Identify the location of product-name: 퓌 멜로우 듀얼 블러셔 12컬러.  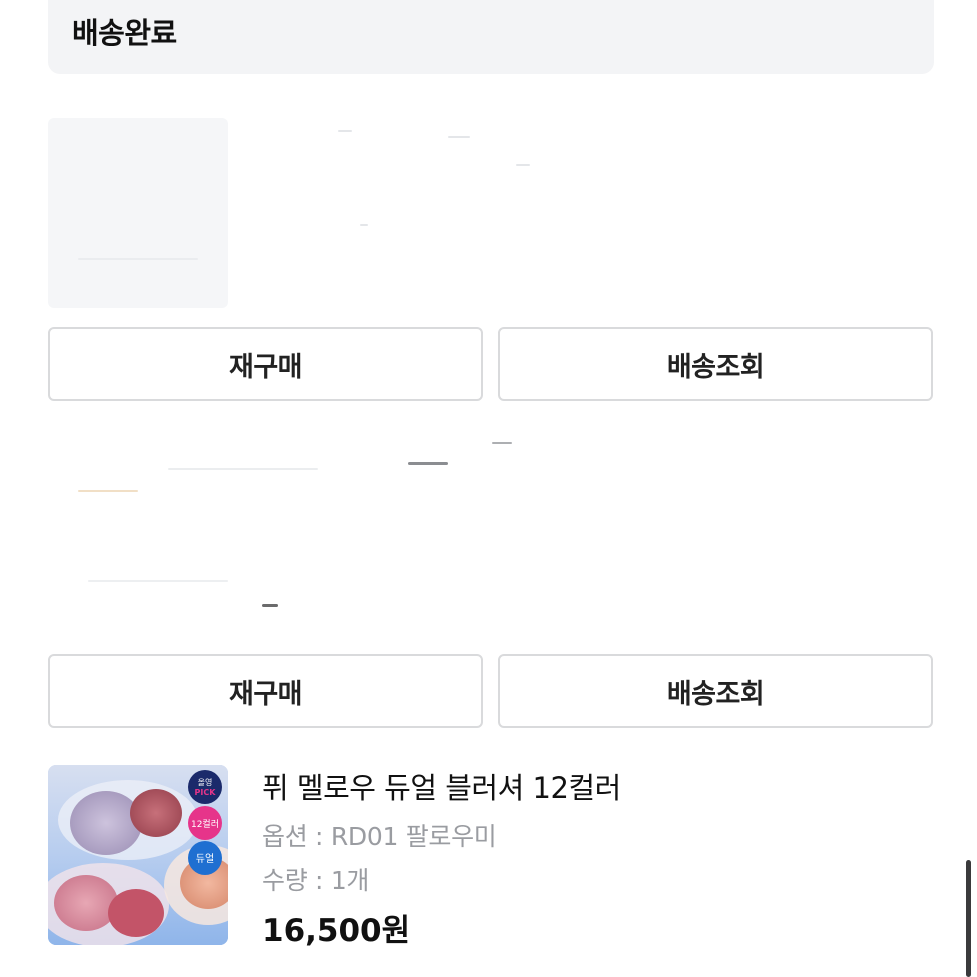
(441, 786).